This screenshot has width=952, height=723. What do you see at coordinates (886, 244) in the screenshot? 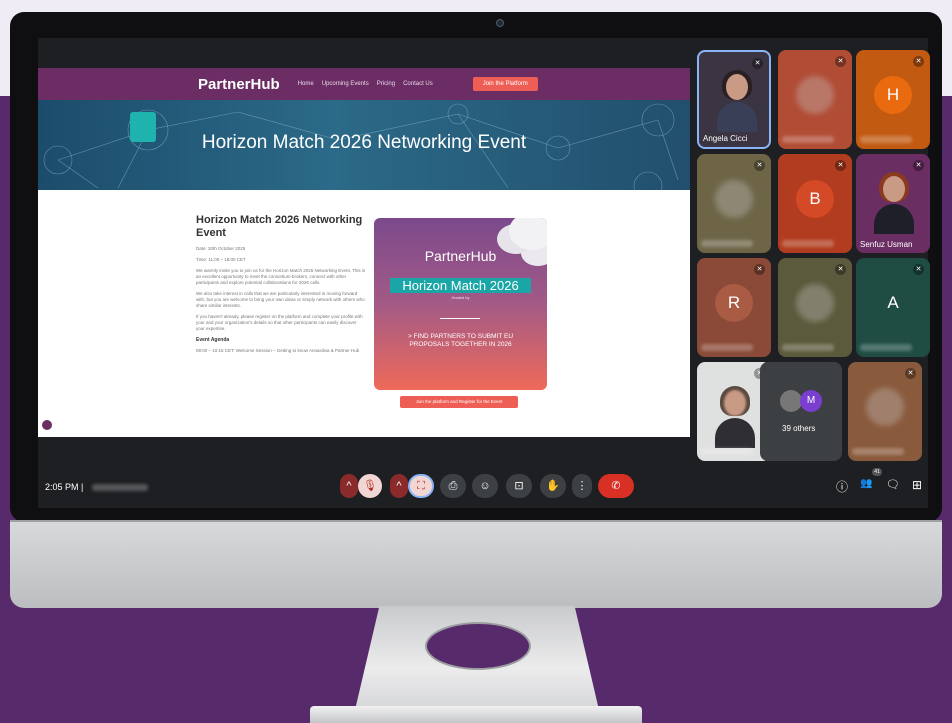
I see `participant-name: Senfuz Usman` at bounding box center [886, 244].